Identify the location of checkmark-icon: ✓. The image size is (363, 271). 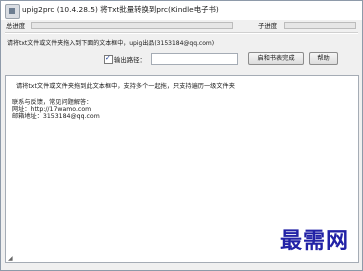
(108, 58).